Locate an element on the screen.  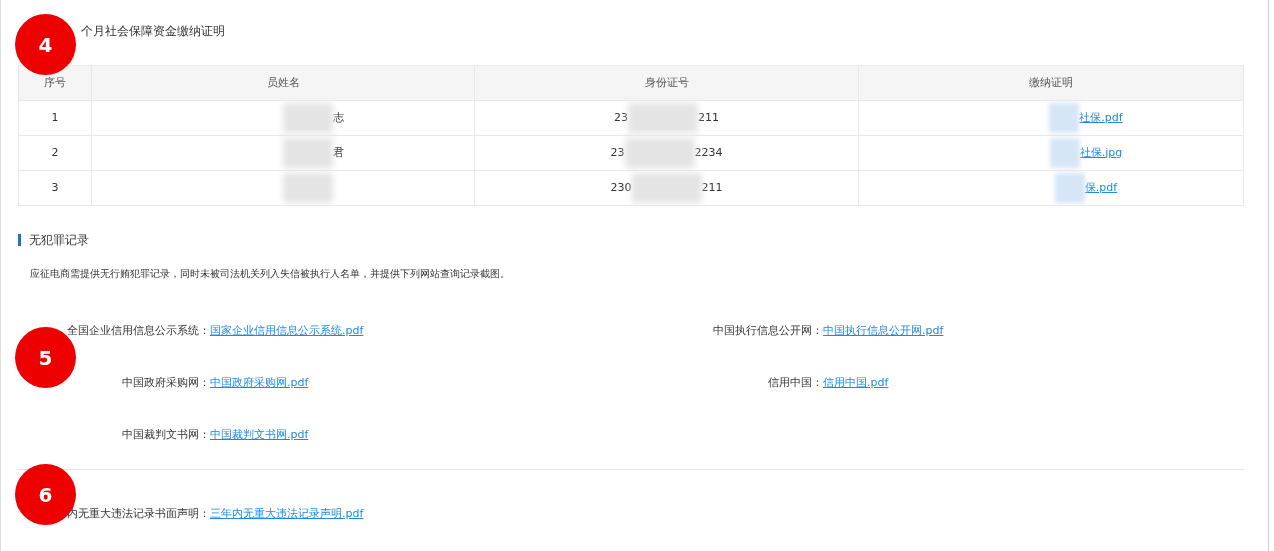
section-title: 无犯罪记录 is located at coordinates (59, 240).